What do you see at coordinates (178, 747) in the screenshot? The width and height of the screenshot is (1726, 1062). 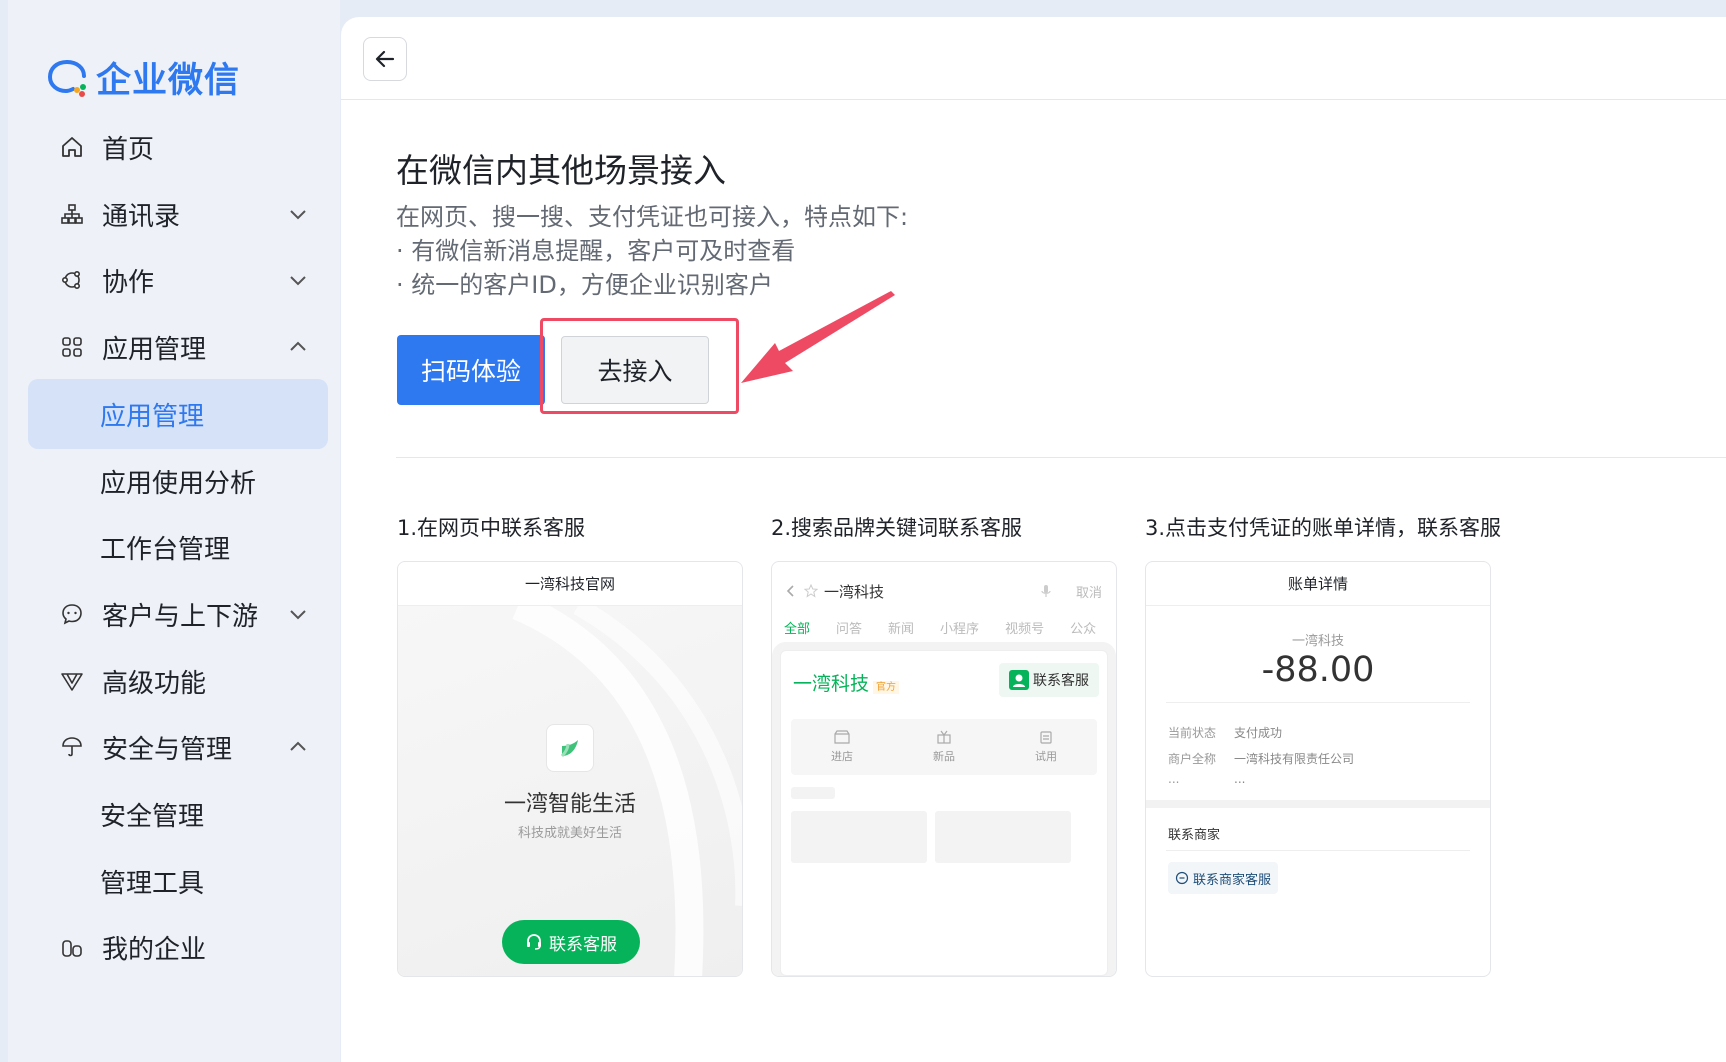 I see `sidebar-item-security: 安全与管理` at bounding box center [178, 747].